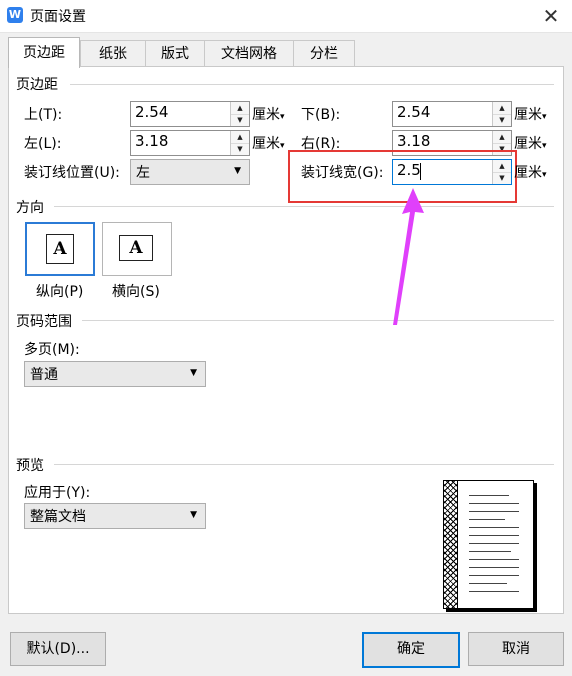  Describe the element at coordinates (58, 17) in the screenshot. I see `window-title: 页面设置` at that location.